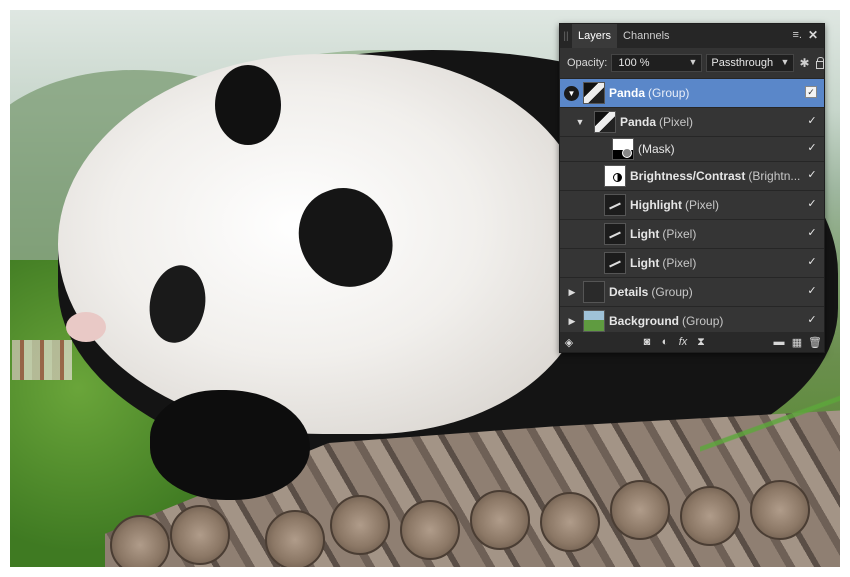 The image size is (850, 577). What do you see at coordinates (742, 63) in the screenshot?
I see `blend-mode-value: Passthrough` at bounding box center [742, 63].